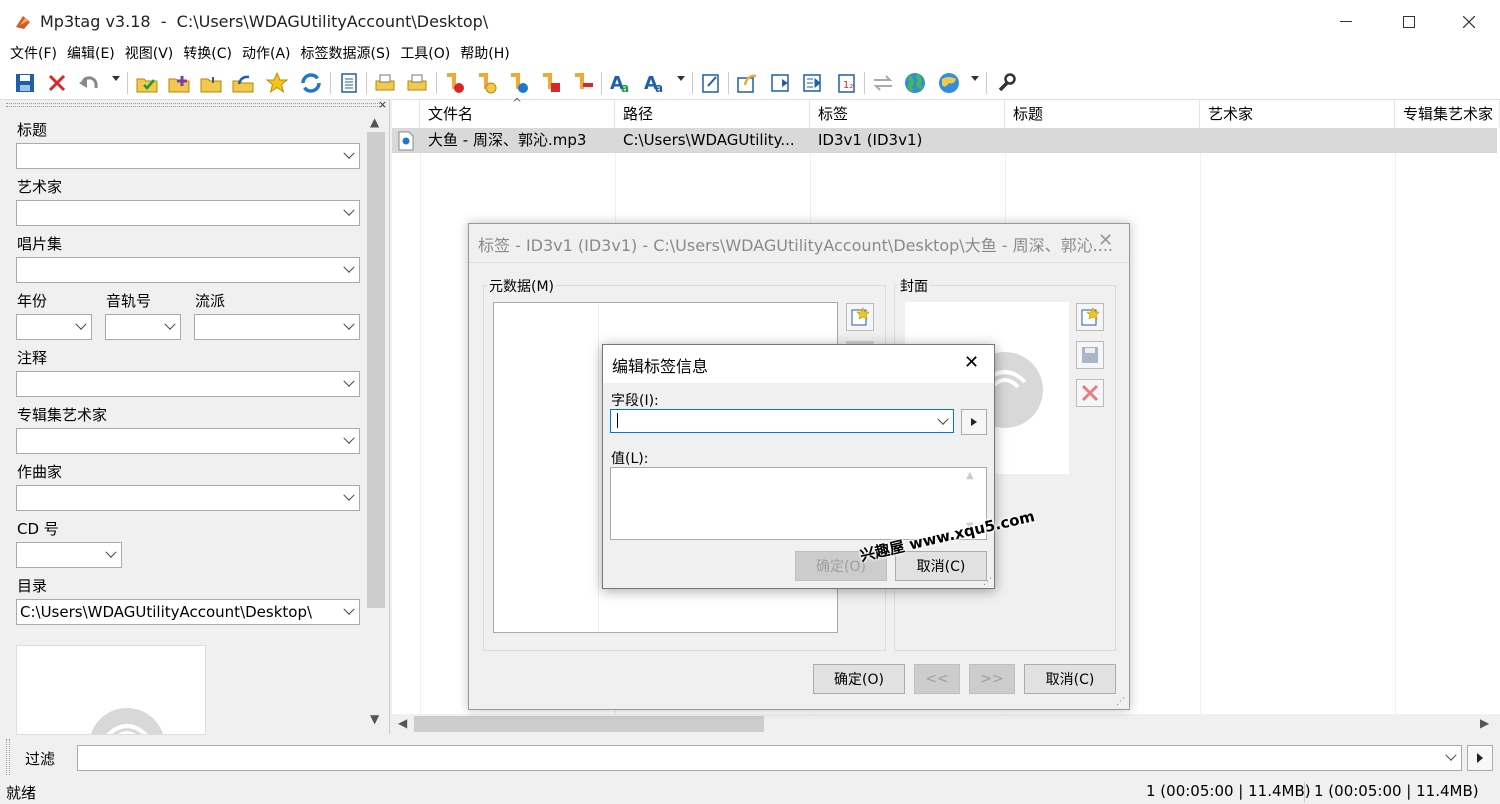  What do you see at coordinates (266, 55) in the screenshot?
I see `menu-actions: 动作(A)` at bounding box center [266, 55].